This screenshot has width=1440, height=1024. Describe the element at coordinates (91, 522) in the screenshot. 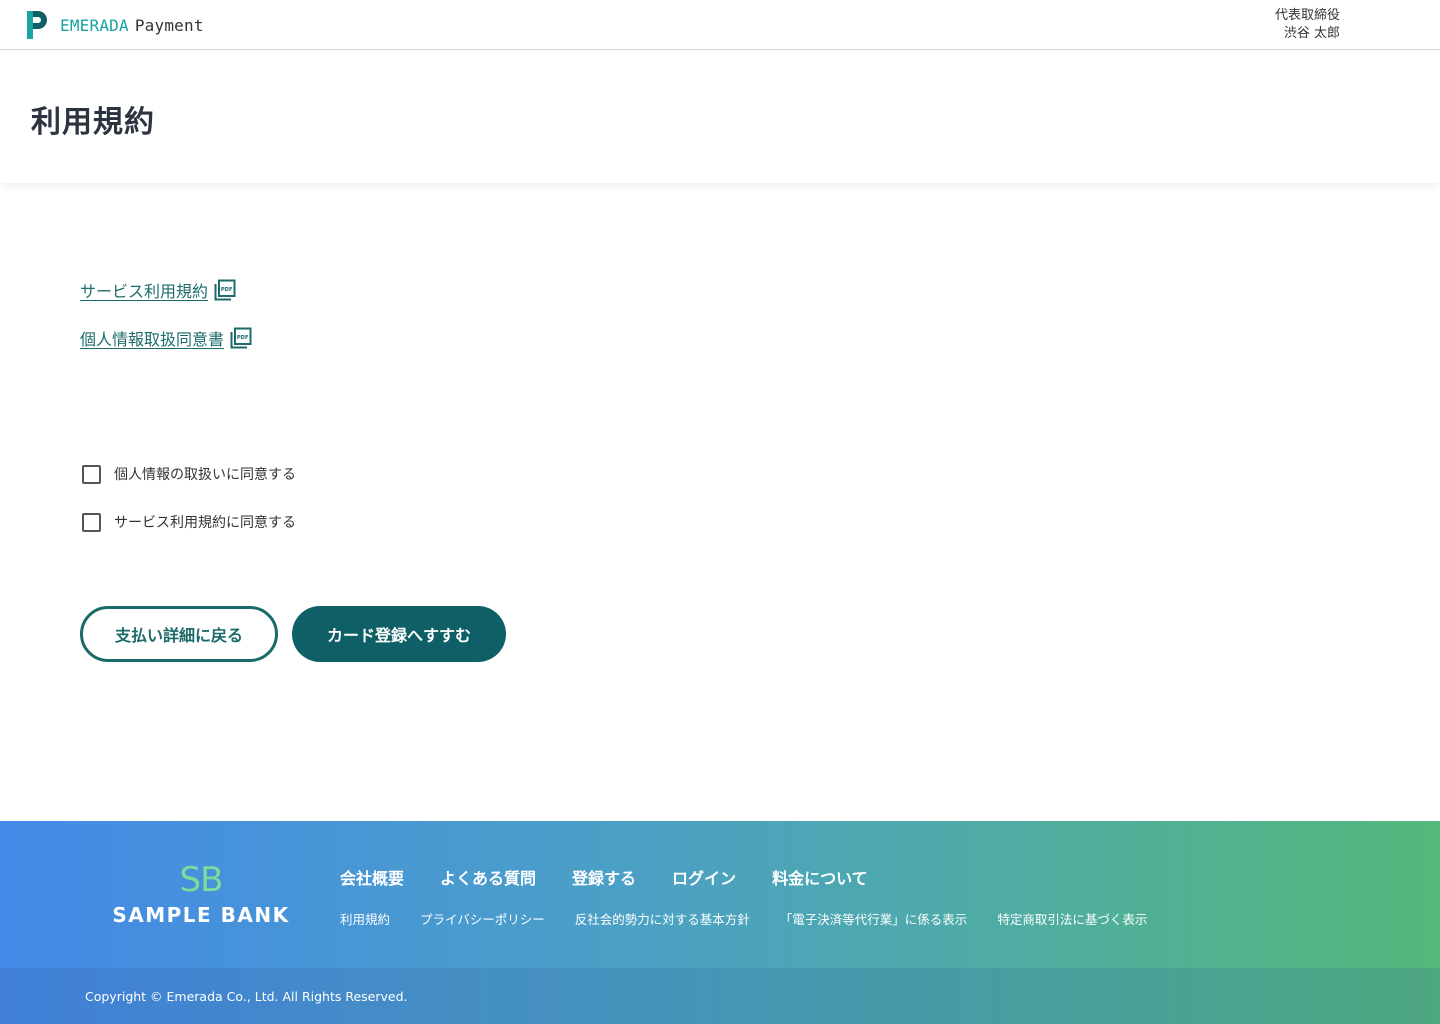

I see `terms-agree-checkbox` at that location.